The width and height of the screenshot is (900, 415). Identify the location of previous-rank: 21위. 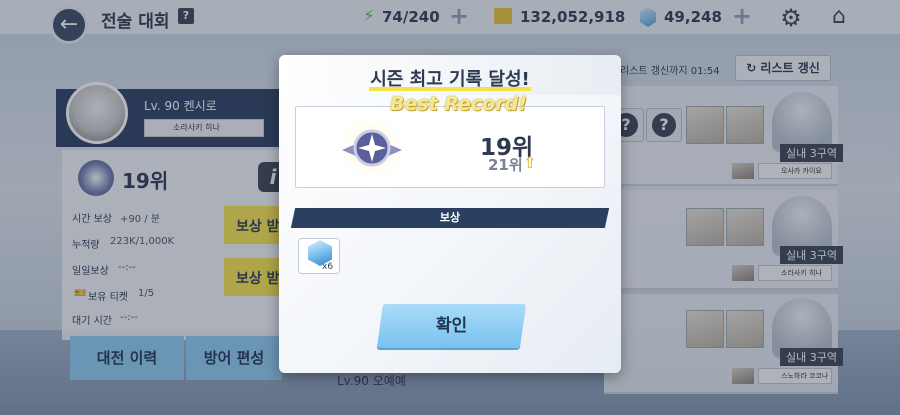
(505, 165).